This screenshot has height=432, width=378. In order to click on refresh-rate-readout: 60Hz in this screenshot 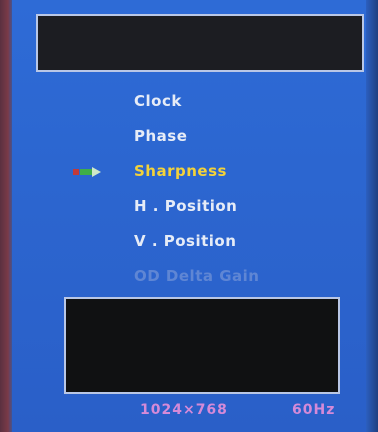, I will do `click(314, 410)`.